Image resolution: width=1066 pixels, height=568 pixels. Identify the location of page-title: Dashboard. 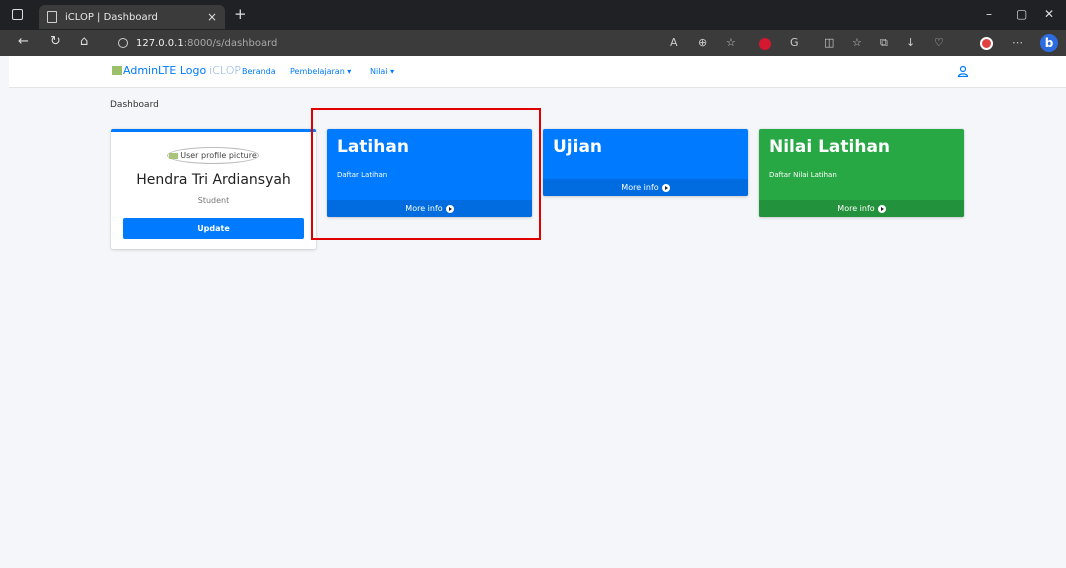
(134, 105).